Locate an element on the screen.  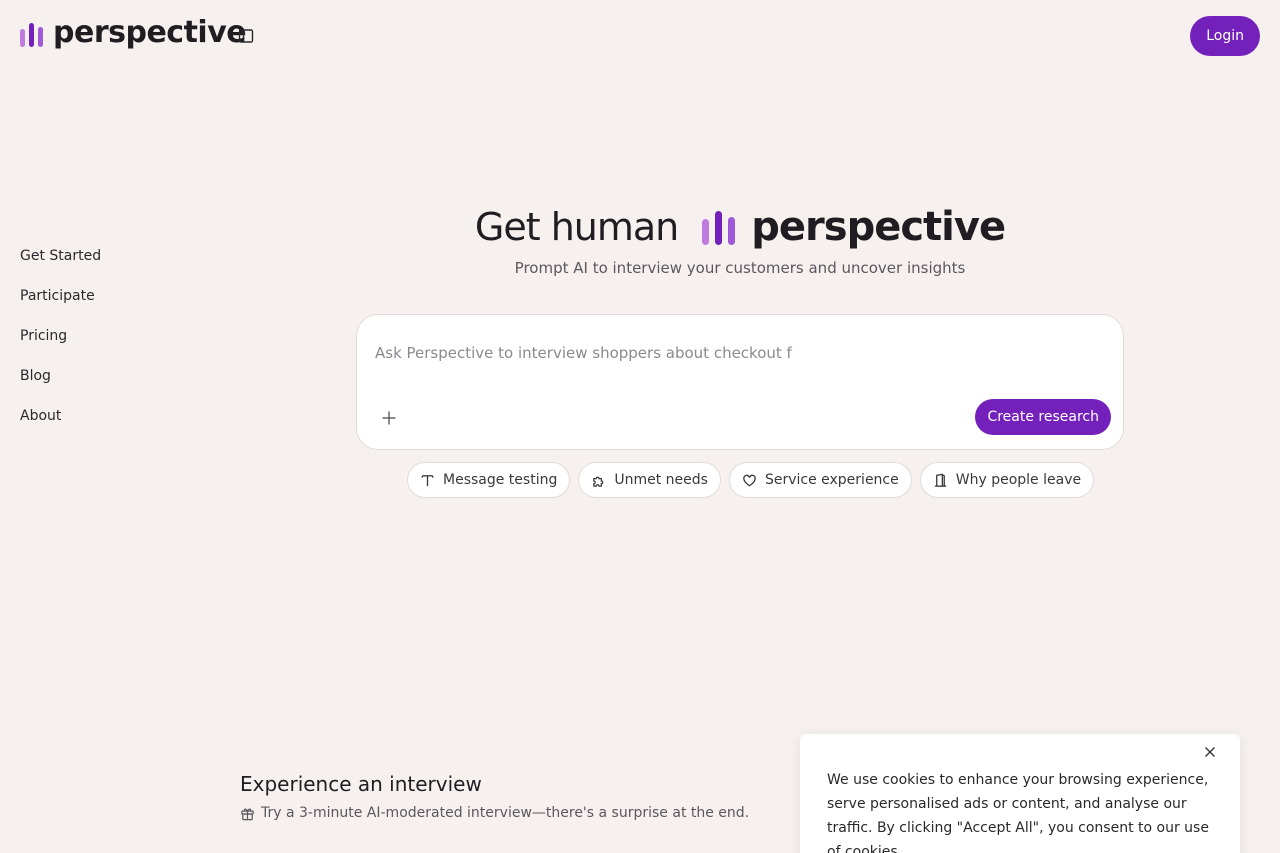
chip-label: Message testing is located at coordinates (500, 480).